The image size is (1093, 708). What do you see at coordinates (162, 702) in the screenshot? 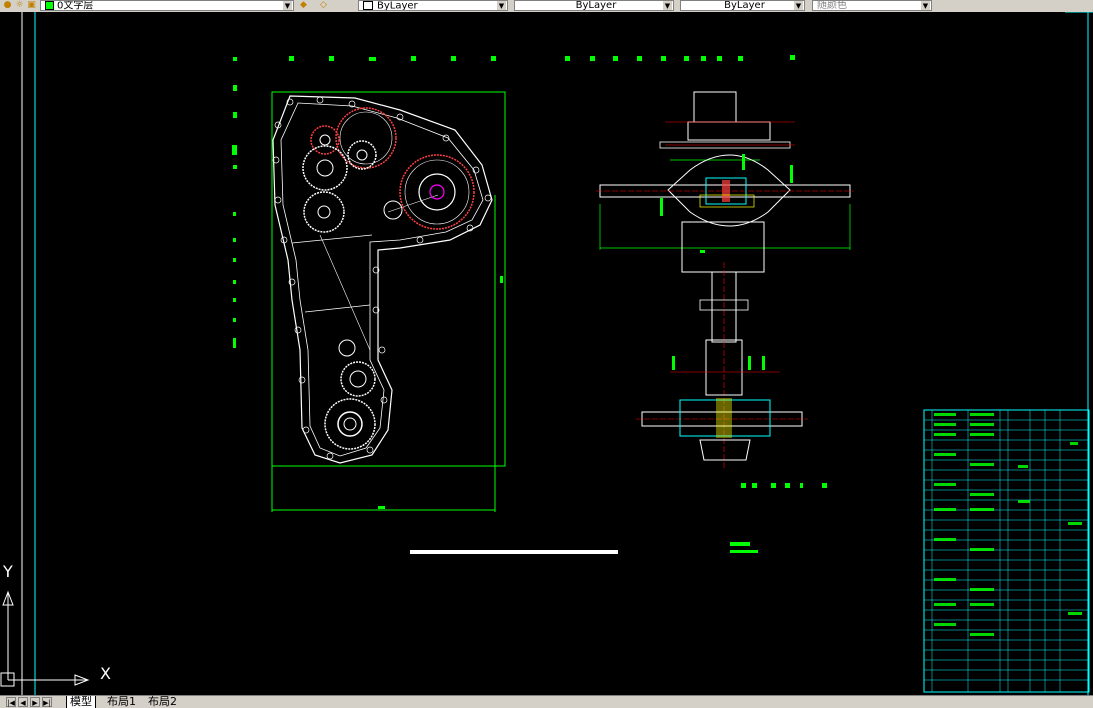
I see `tab-layout2: 布局2` at bounding box center [162, 702].